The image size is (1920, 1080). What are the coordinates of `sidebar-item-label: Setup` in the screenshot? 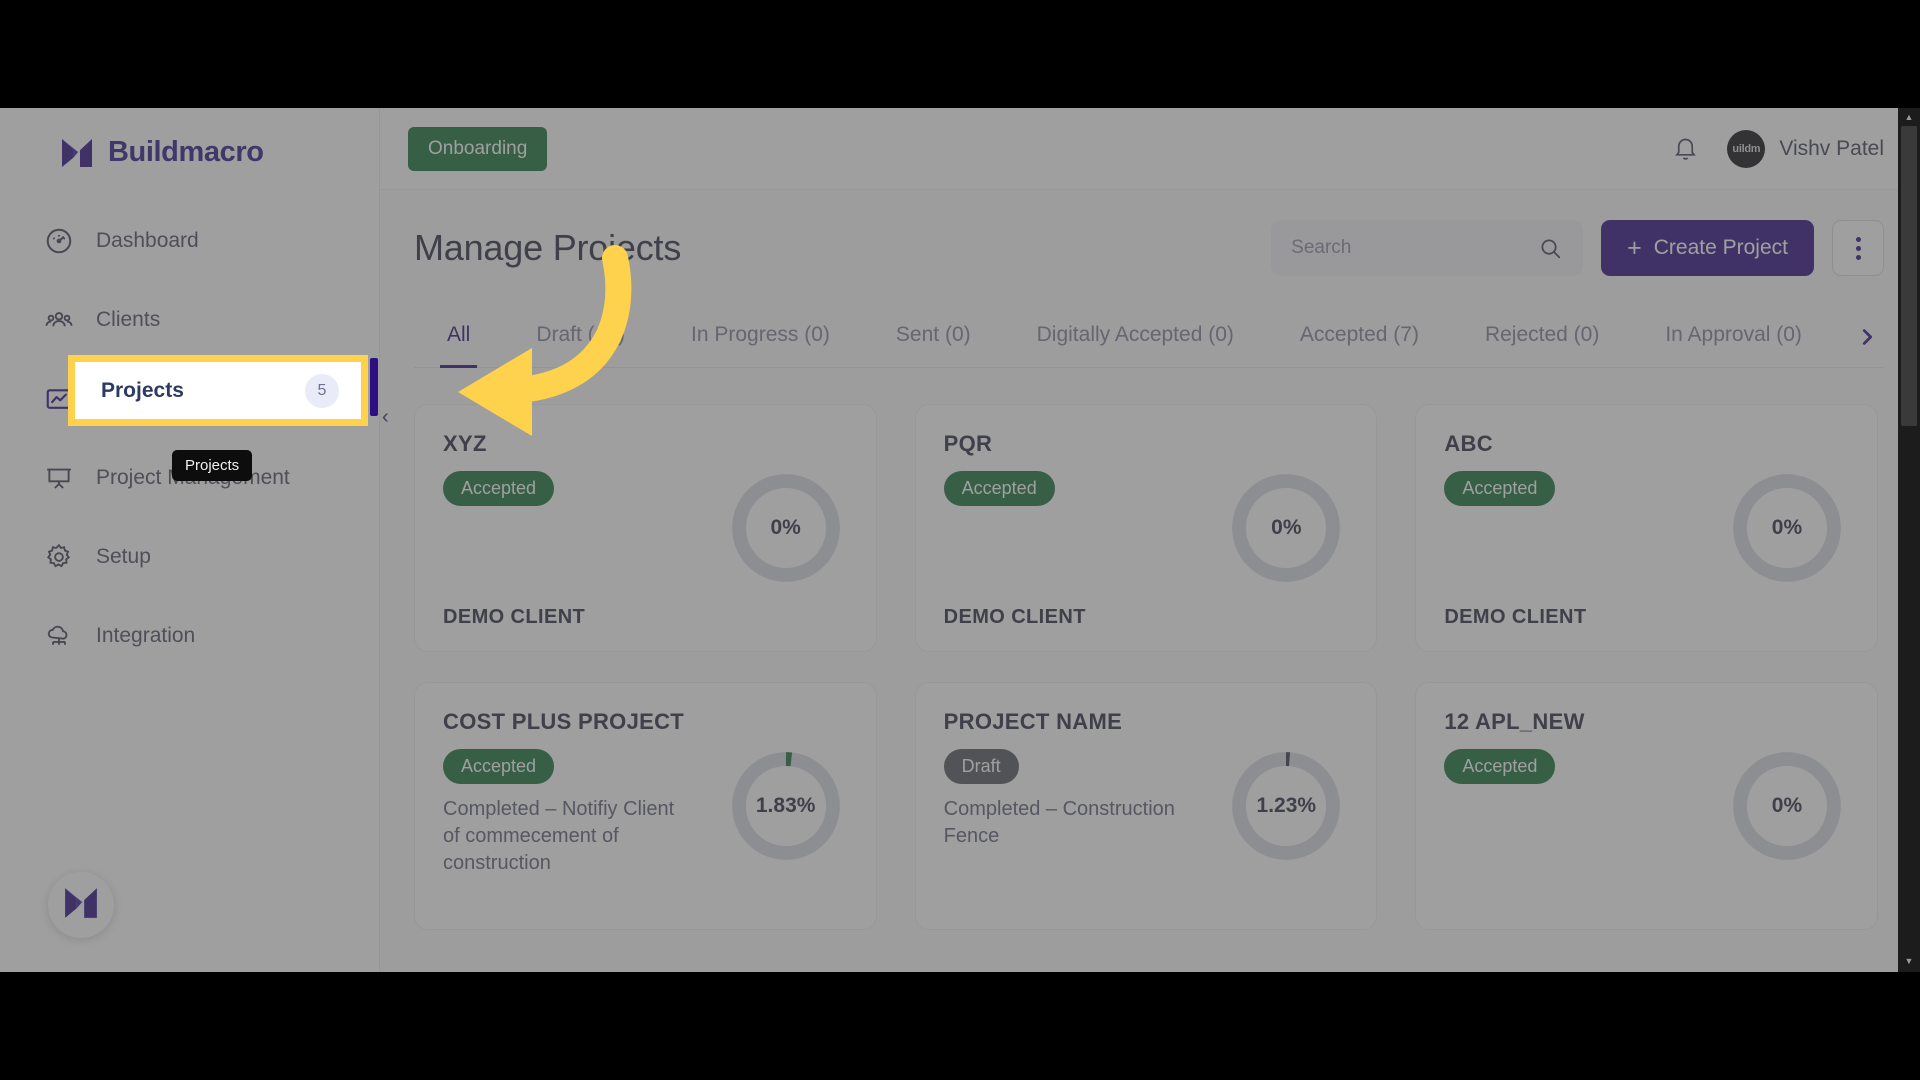 It's located at (123, 556).